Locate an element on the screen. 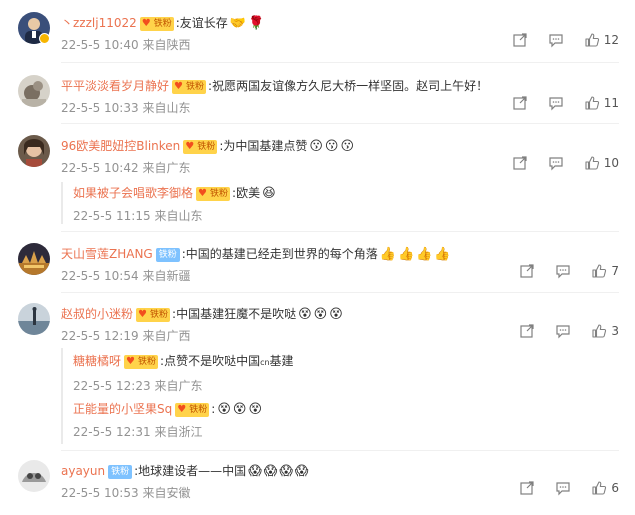 The height and width of the screenshot is (515, 635). comment-location: 来自陕西 is located at coordinates (166, 45).